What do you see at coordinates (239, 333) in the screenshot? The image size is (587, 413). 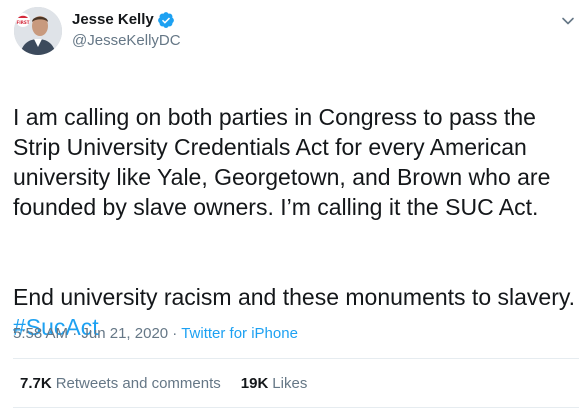 I see `tweet-source-link: Twitter for iPhone` at bounding box center [239, 333].